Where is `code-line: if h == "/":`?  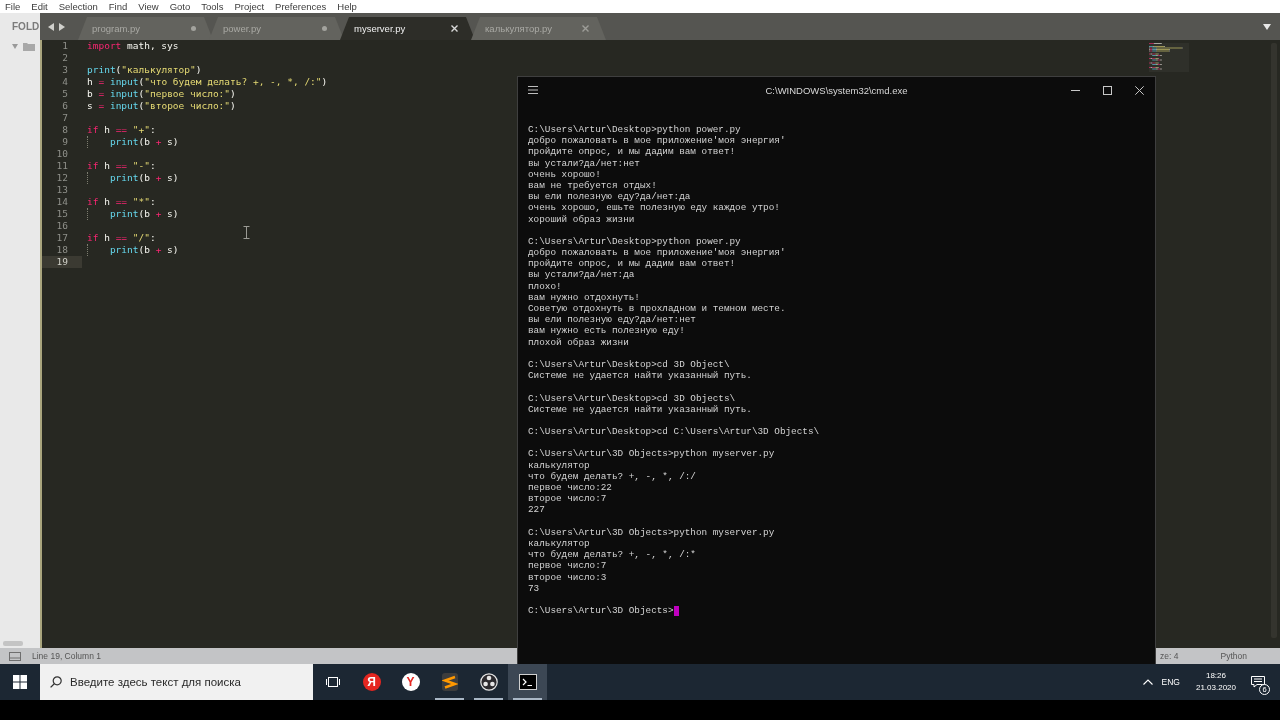
code-line: if h == "/": is located at coordinates (121, 238).